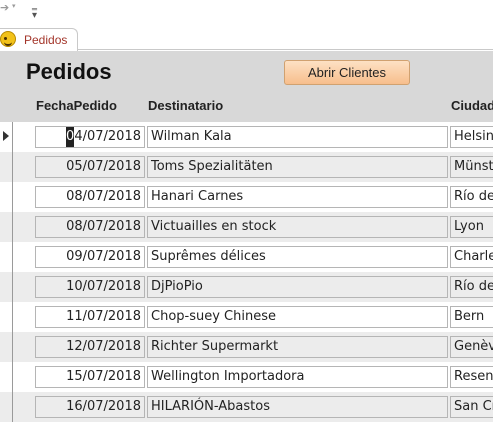 This screenshot has height=425, width=493. I want to click on customize-qat-icon: ‗ ▾, so click(34, 11).